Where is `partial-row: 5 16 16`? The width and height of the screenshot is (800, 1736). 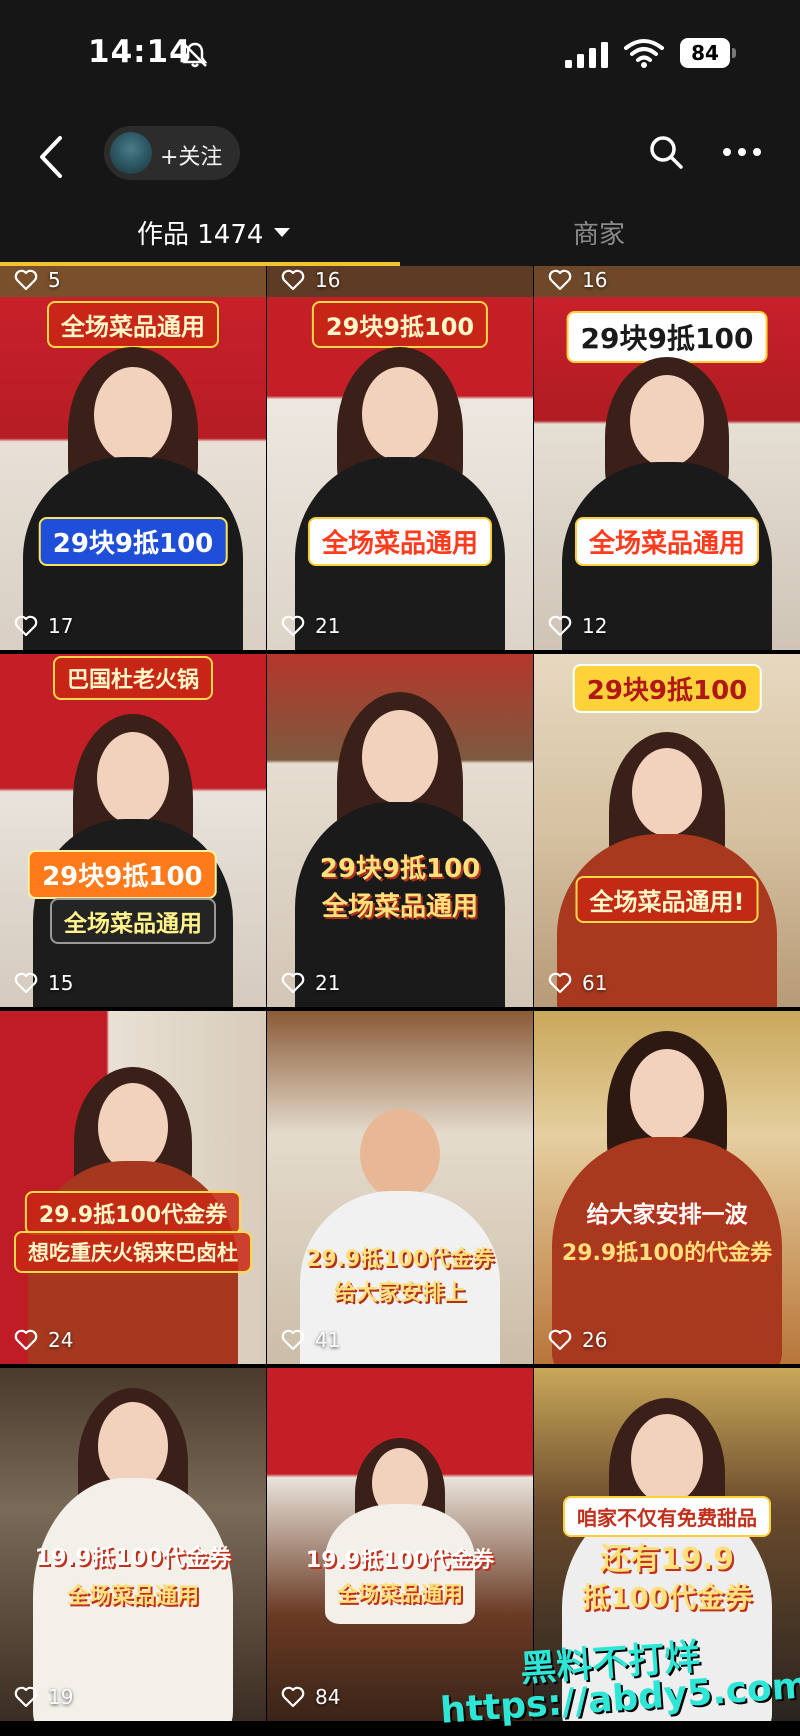
partial-row: 5 16 16 is located at coordinates (400, 281).